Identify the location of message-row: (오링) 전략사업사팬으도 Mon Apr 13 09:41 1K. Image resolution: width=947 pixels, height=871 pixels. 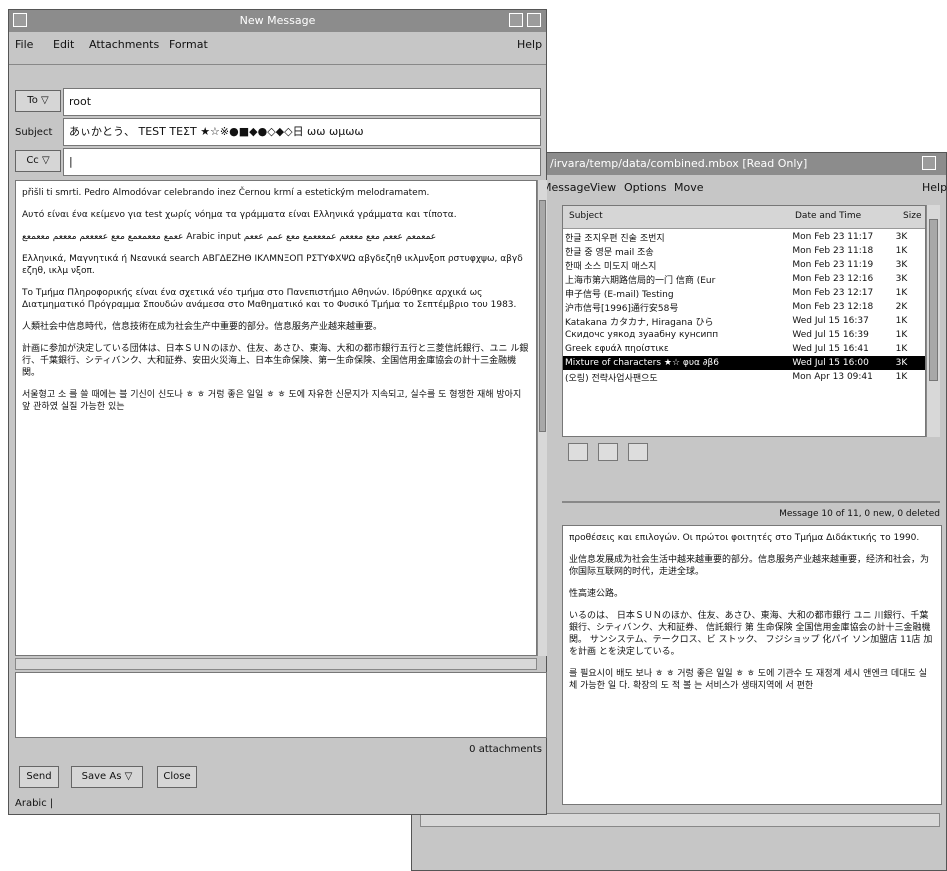
(744, 377).